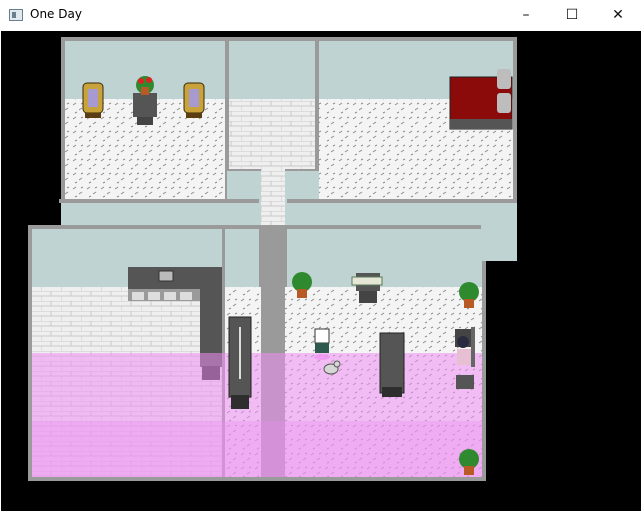  What do you see at coordinates (572, 15) in the screenshot?
I see `maximize-button: ☐` at bounding box center [572, 15].